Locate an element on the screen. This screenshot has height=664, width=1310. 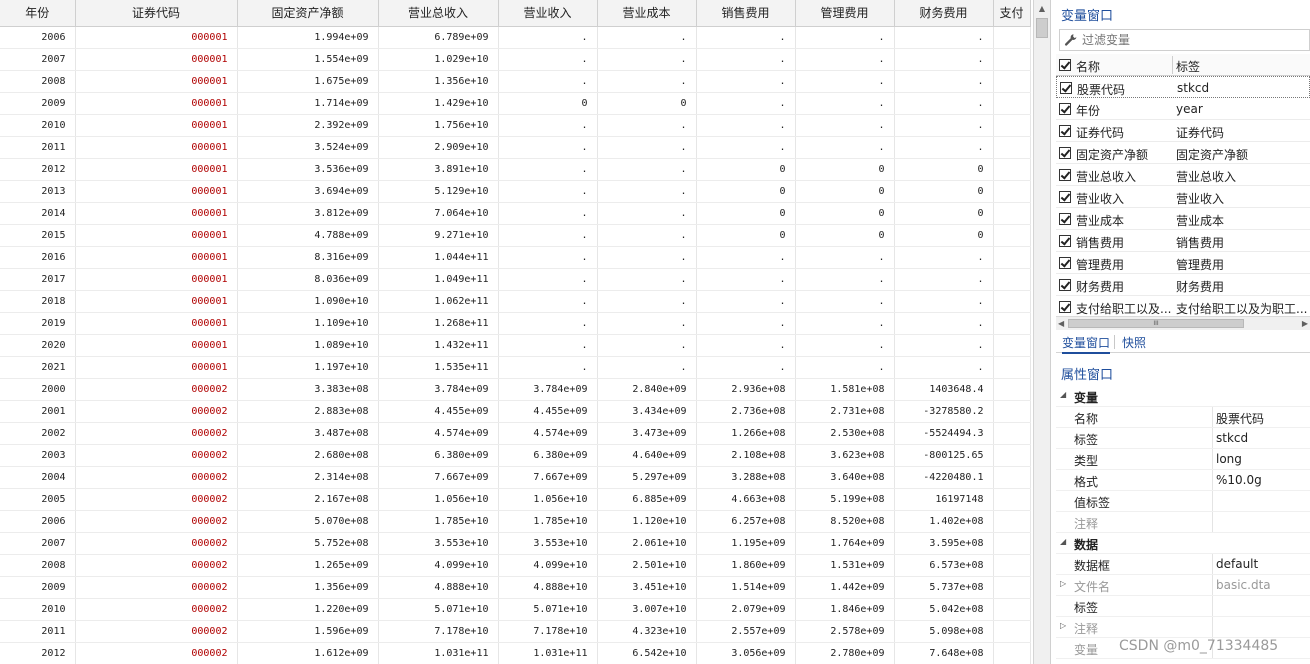
property-row: ▷ 注释 is located at coordinates (1183, 627).